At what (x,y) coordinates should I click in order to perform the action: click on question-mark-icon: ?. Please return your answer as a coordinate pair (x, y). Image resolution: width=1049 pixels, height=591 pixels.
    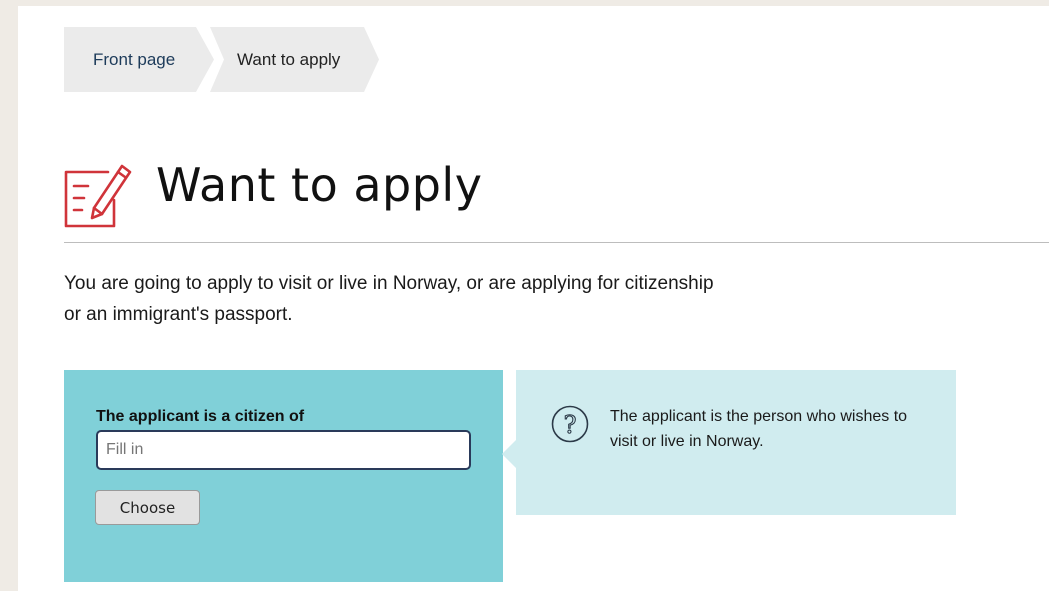
    Looking at the image, I should click on (570, 424).